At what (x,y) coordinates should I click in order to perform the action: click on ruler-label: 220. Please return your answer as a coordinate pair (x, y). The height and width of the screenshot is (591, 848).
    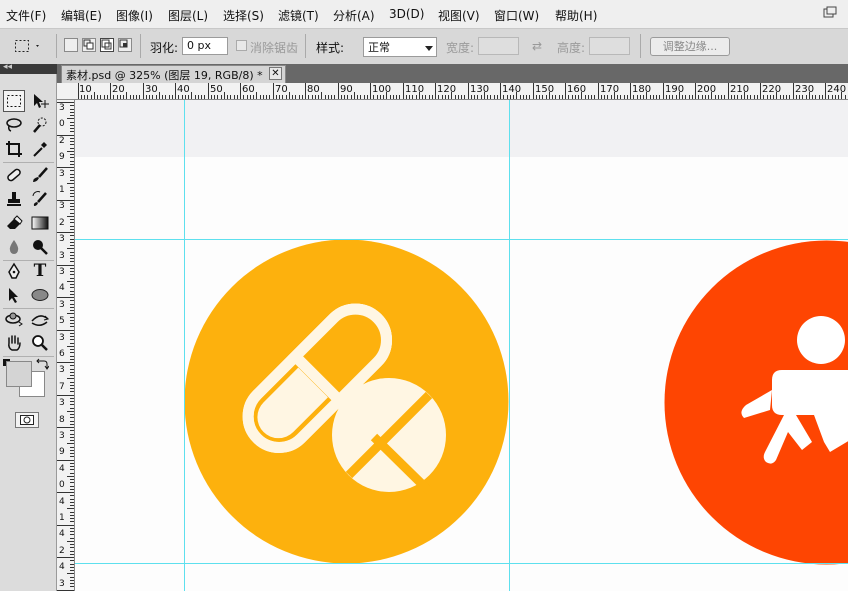
    Looking at the image, I should click on (772, 89).